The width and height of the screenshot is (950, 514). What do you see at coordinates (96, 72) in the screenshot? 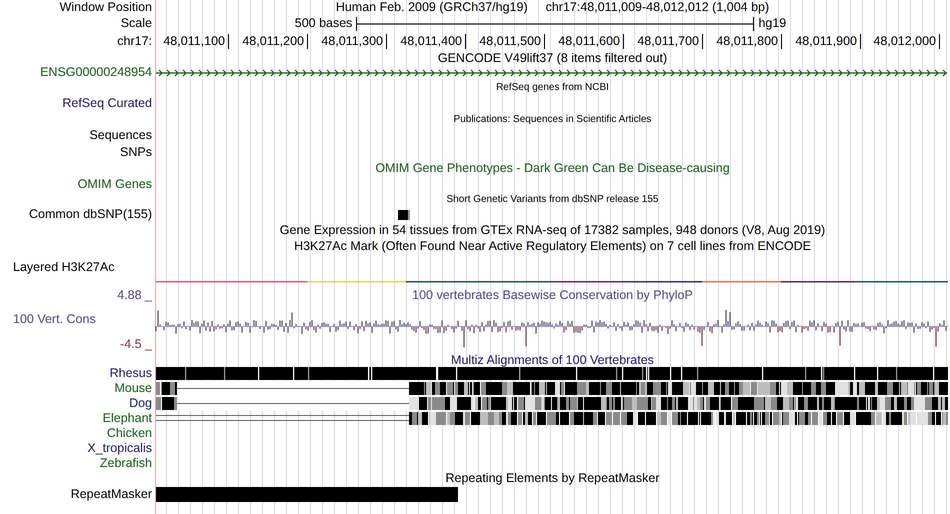
I see `track-label: ENSG00000248954` at bounding box center [96, 72].